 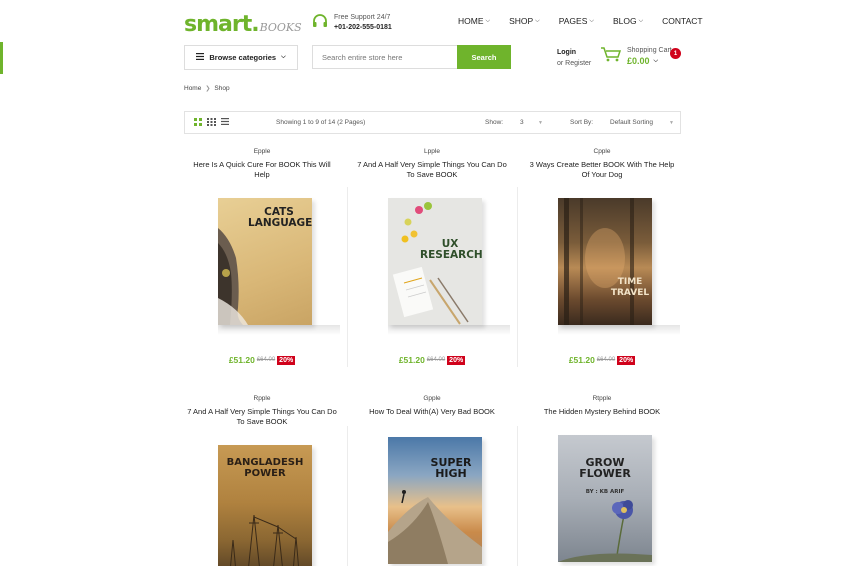 What do you see at coordinates (265, 468) in the screenshot?
I see `cover-title: BANGLADESH POWER` at bounding box center [265, 468].